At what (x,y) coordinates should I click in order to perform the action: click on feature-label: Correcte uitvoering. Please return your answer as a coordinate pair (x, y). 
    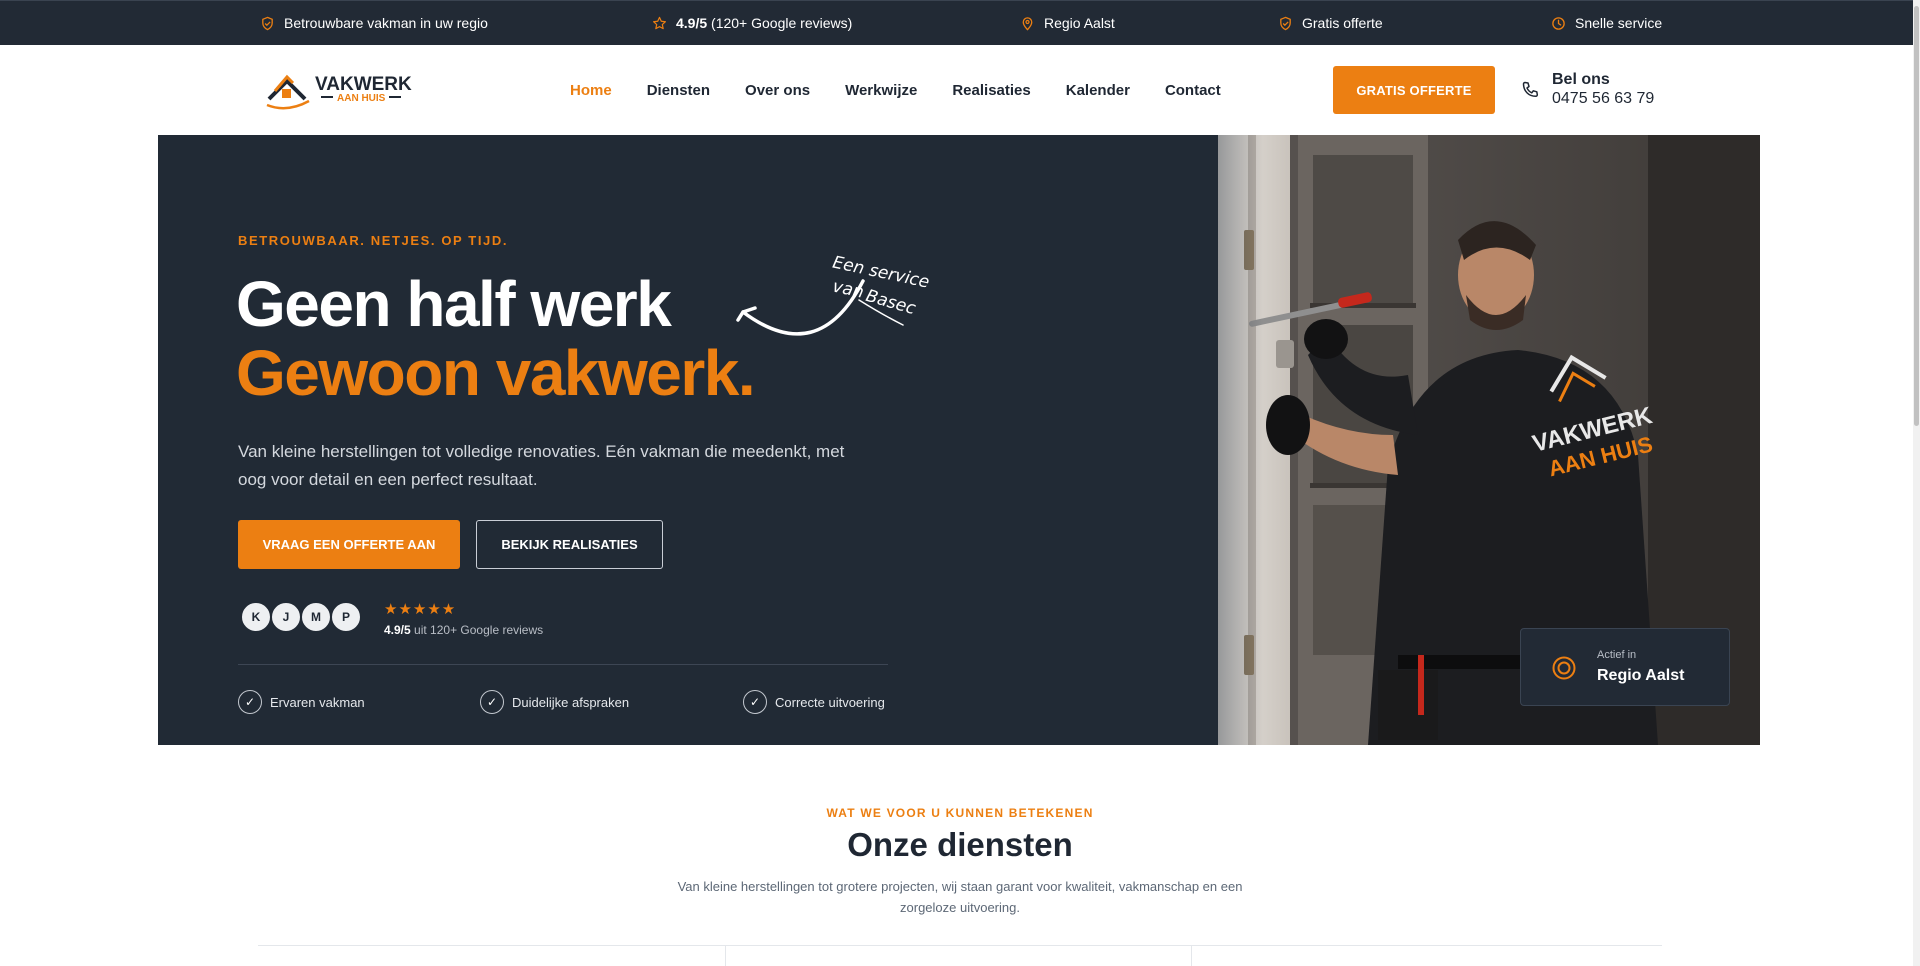
    Looking at the image, I should click on (830, 702).